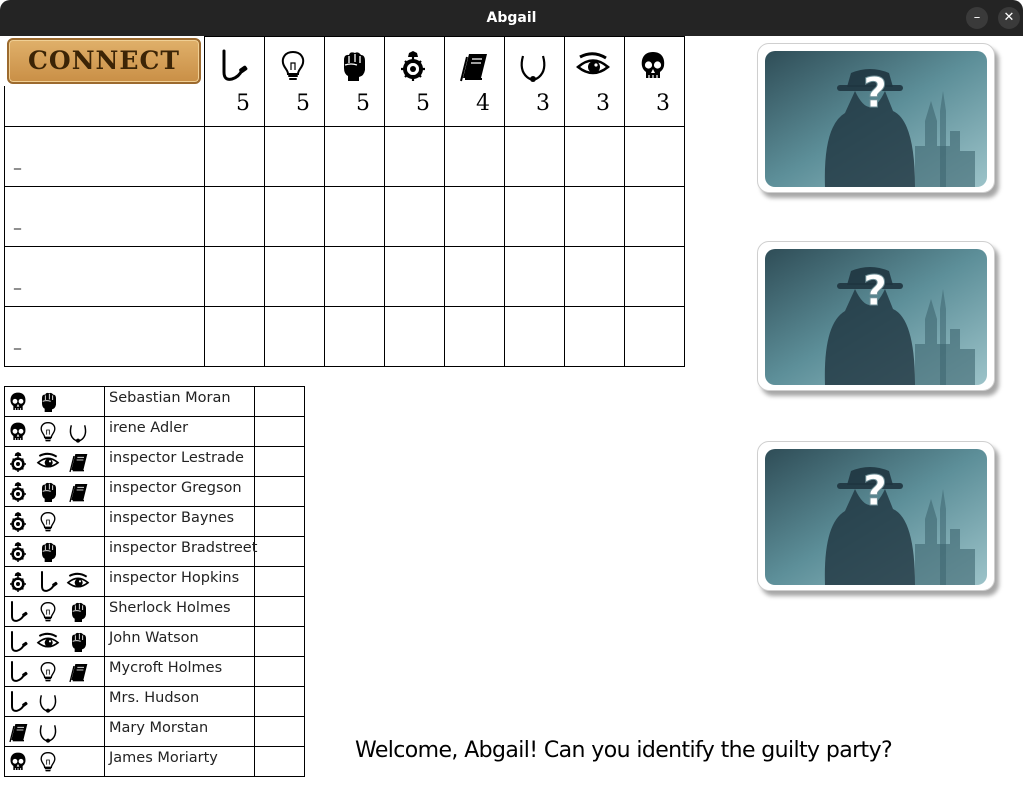 This screenshot has height=801, width=1023. Describe the element at coordinates (154, 701) in the screenshot. I see `suspect-row: Mrs. Hudson` at that location.